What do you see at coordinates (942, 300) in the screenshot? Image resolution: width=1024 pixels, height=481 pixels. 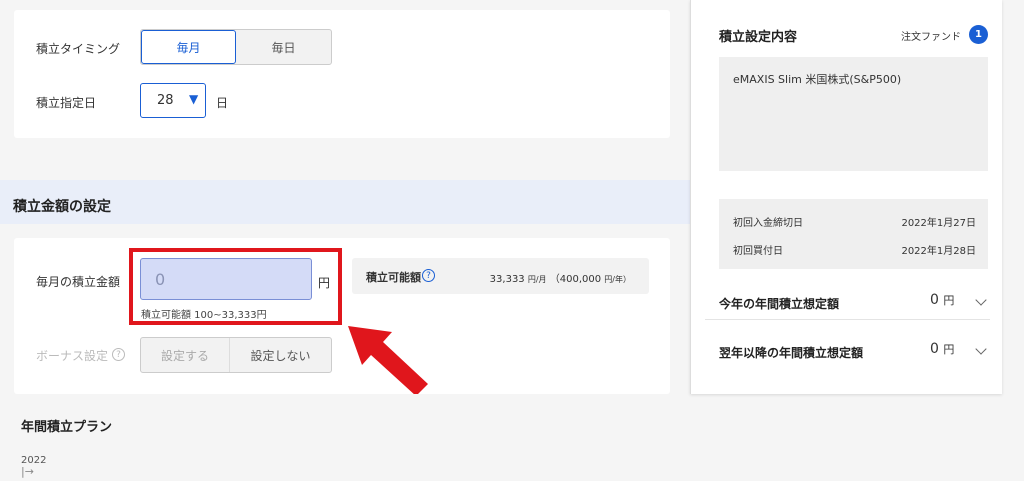 I see `this-year-total: 0 円` at bounding box center [942, 300].